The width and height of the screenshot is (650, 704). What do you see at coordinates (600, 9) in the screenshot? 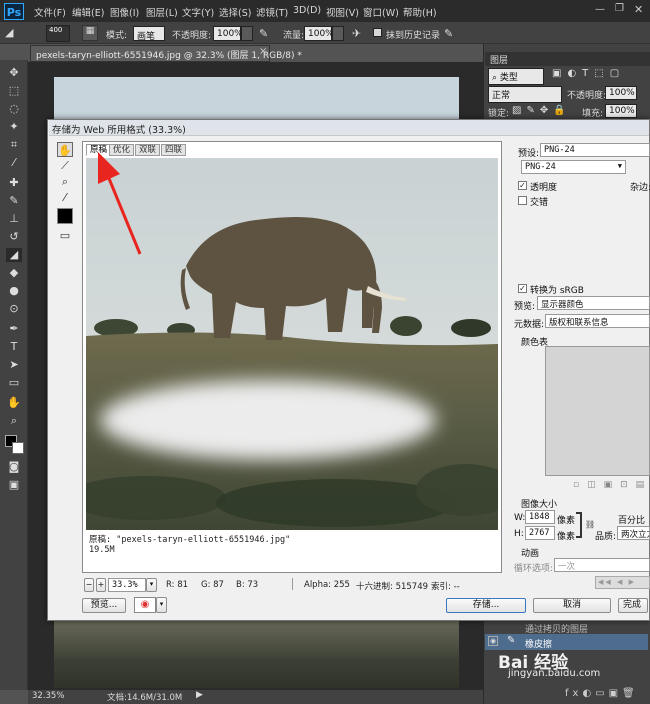
I see `minimize-icon: —` at bounding box center [600, 9].